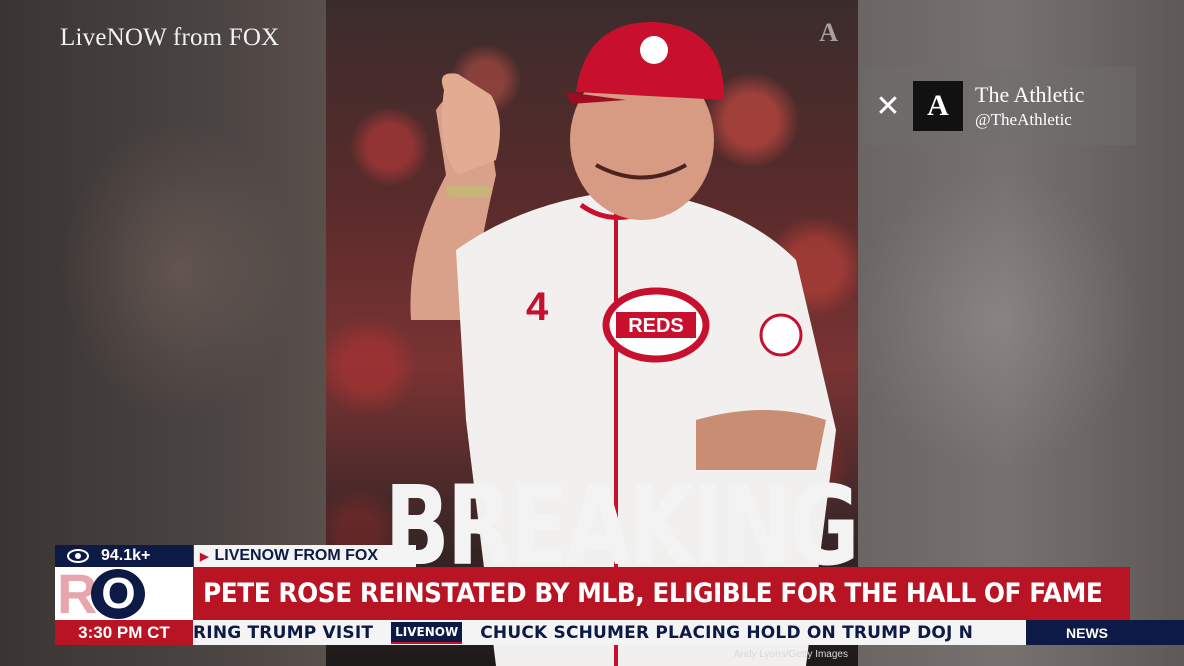  Describe the element at coordinates (170, 37) in the screenshot. I see `network-source-label: LiveNOW from FOX` at that location.